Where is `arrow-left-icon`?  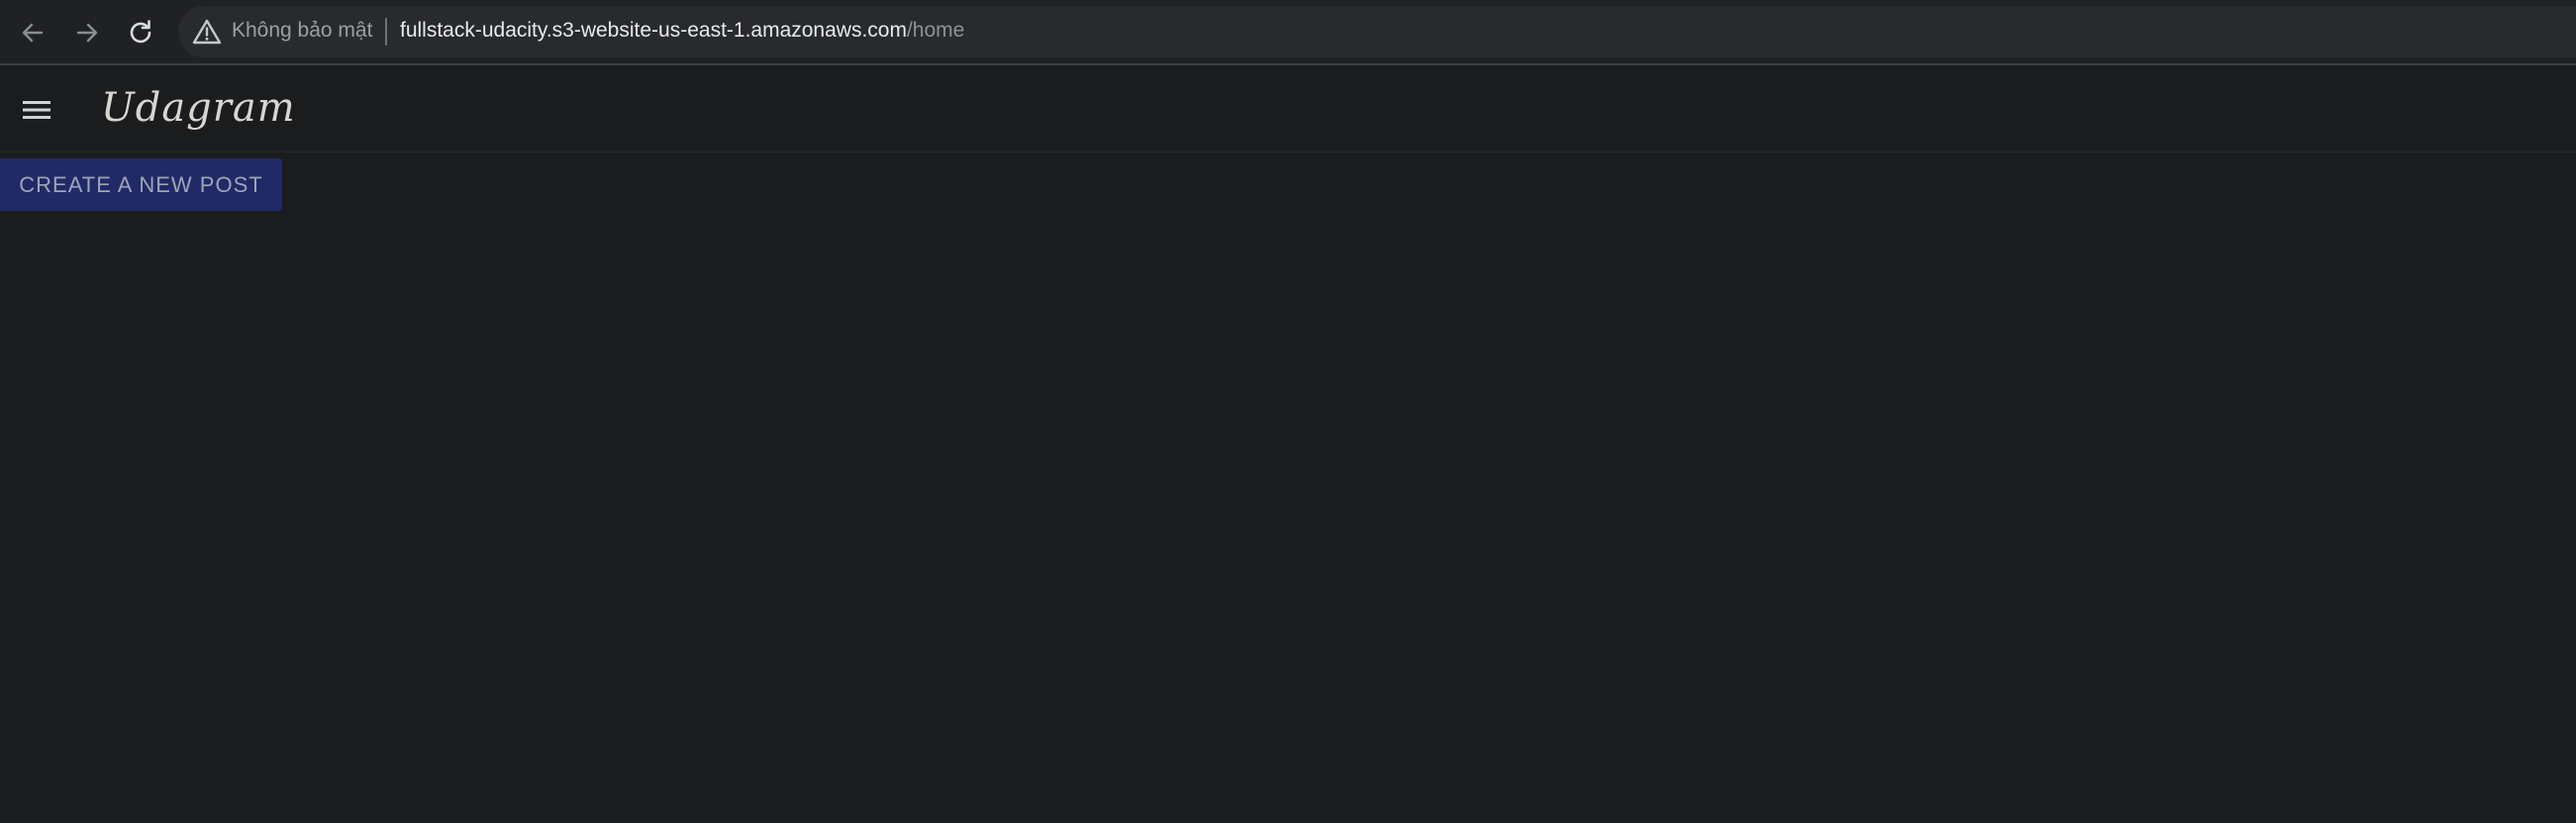
arrow-left-icon is located at coordinates (33, 33).